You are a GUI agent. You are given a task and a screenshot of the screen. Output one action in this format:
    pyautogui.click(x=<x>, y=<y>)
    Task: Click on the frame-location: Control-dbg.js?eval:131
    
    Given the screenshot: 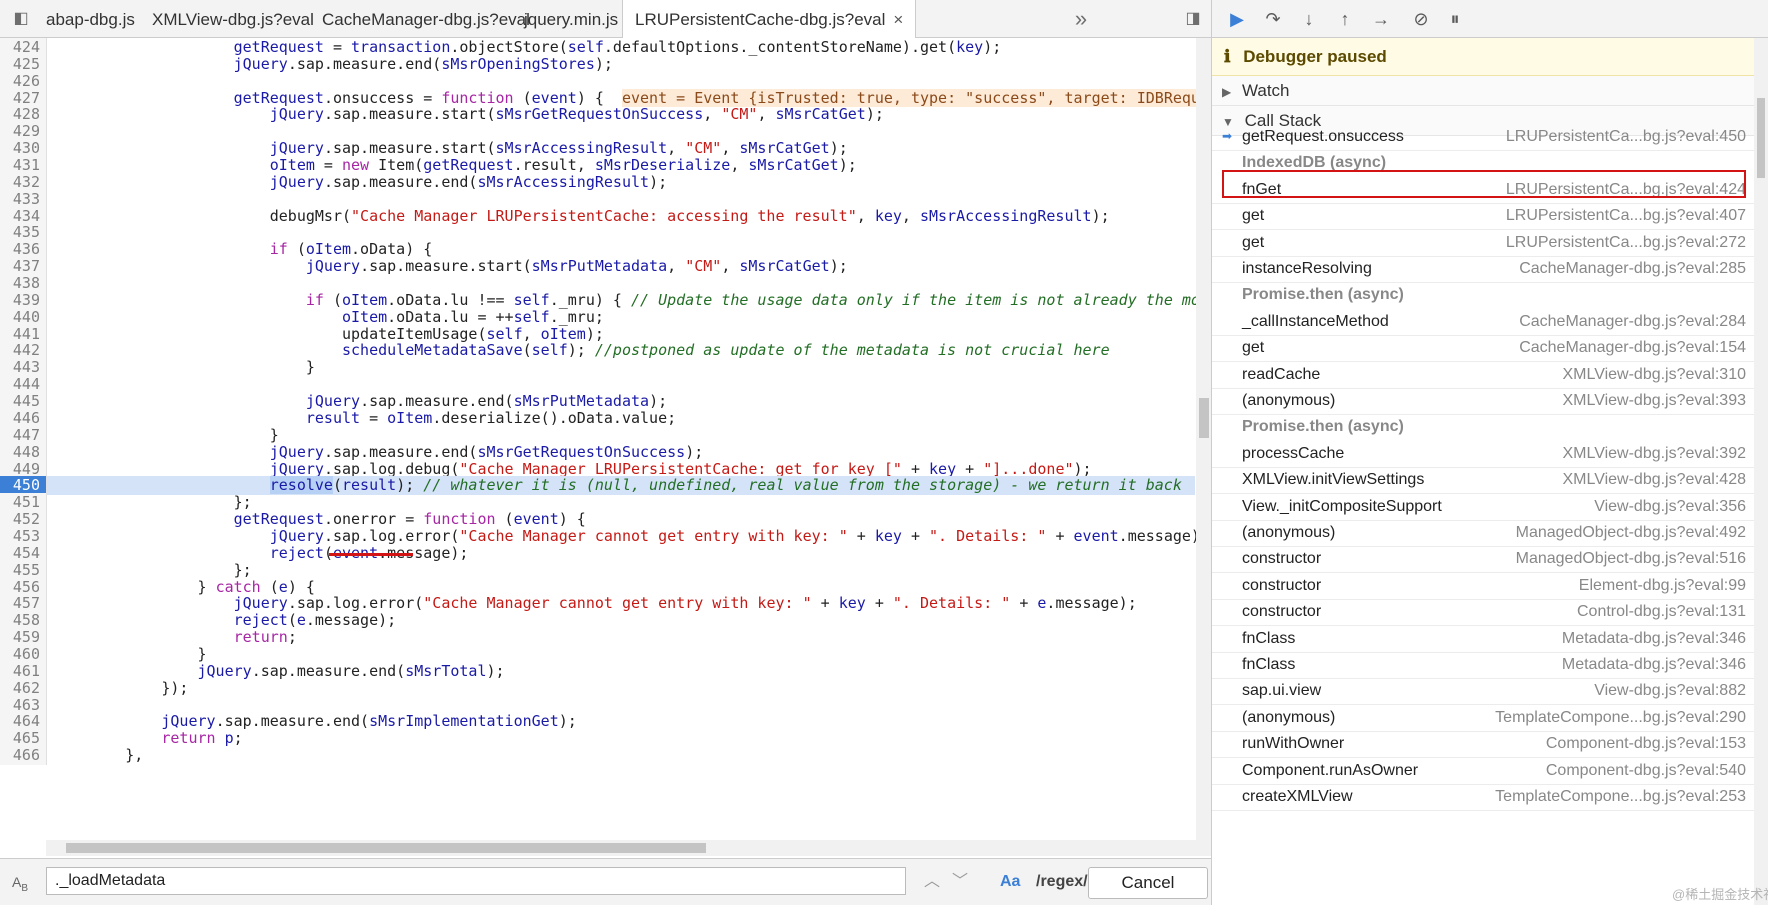 What is the action you would take?
    pyautogui.click(x=1661, y=611)
    